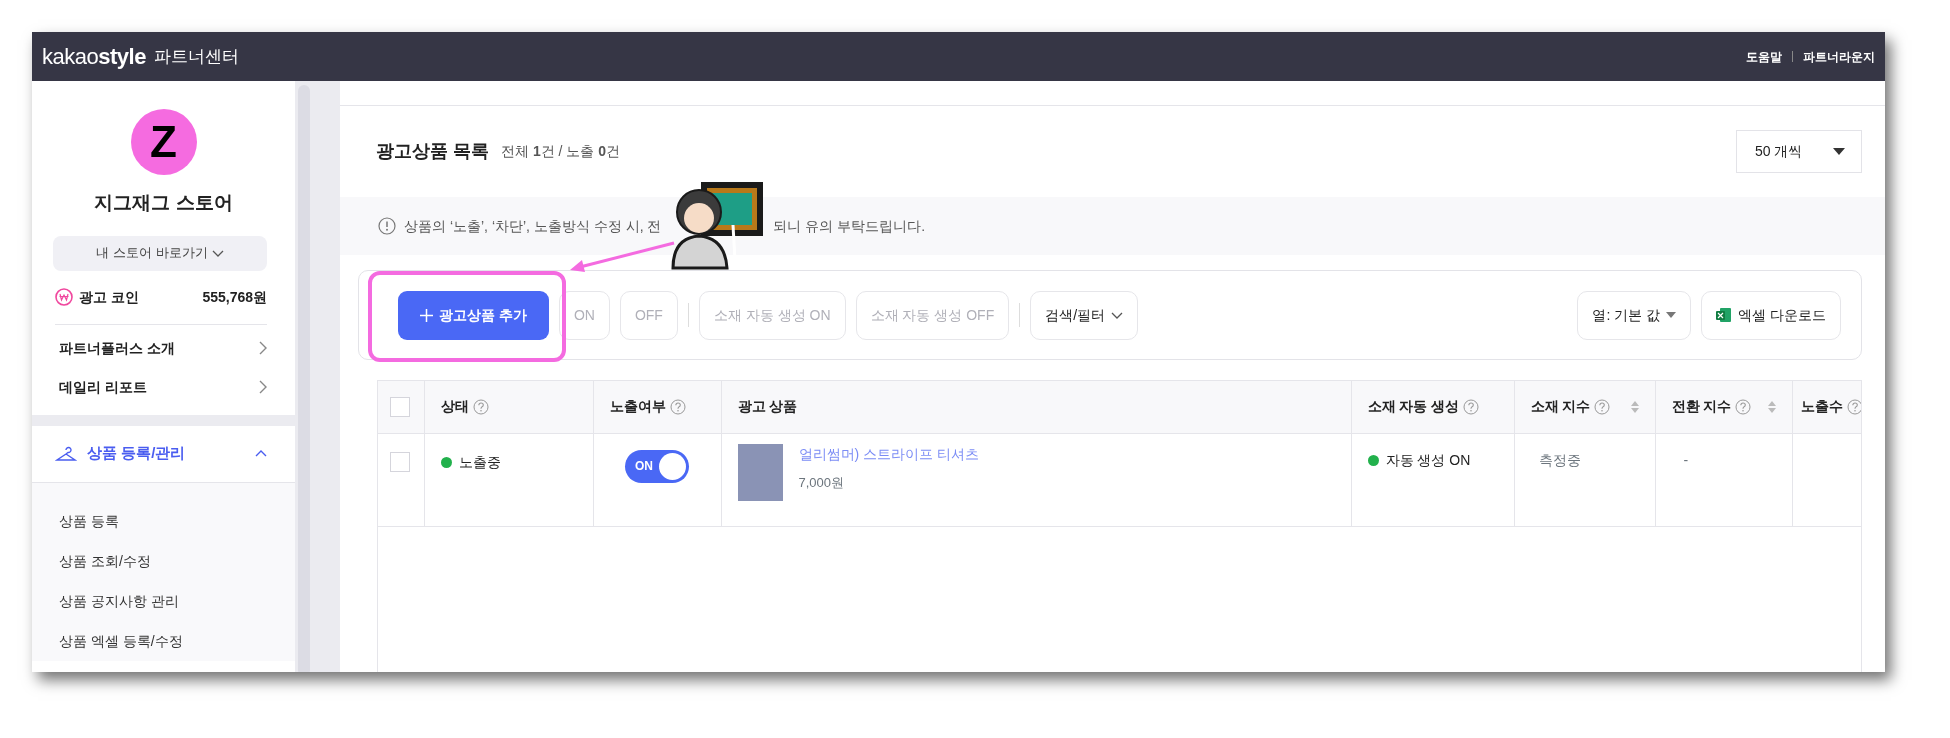 The image size is (1950, 738). What do you see at coordinates (400, 406) in the screenshot?
I see `select-all-checkbox` at bounding box center [400, 406].